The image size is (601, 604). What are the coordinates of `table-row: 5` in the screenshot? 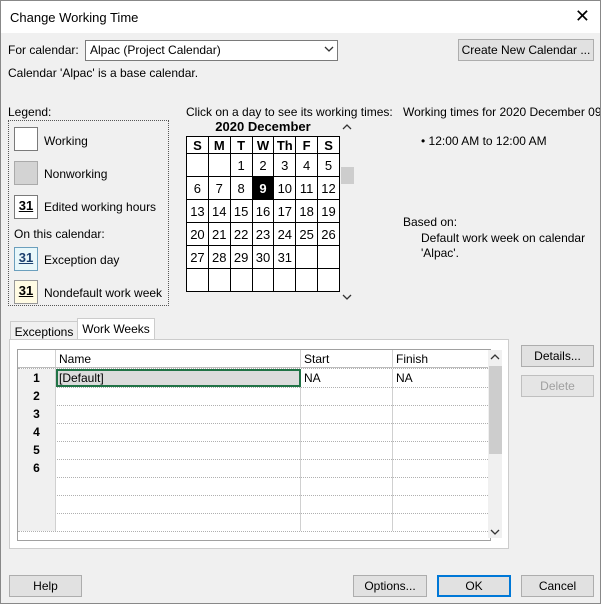 It's located at (254, 450).